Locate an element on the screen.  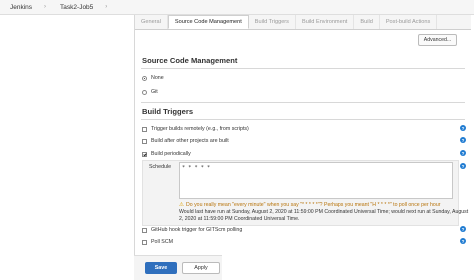
build-triggers-section-title: Build Triggers is located at coordinates (168, 111).